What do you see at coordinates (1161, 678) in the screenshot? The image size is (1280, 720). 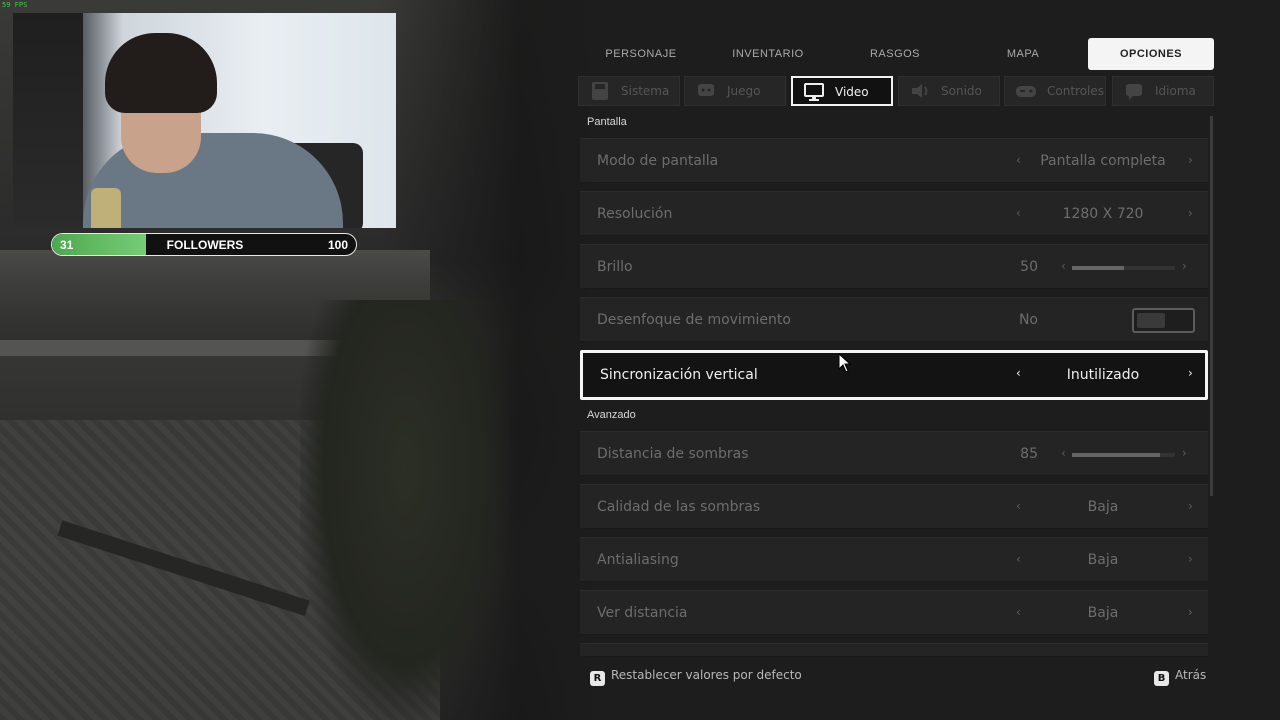 I see `b-key-icon: B` at bounding box center [1161, 678].